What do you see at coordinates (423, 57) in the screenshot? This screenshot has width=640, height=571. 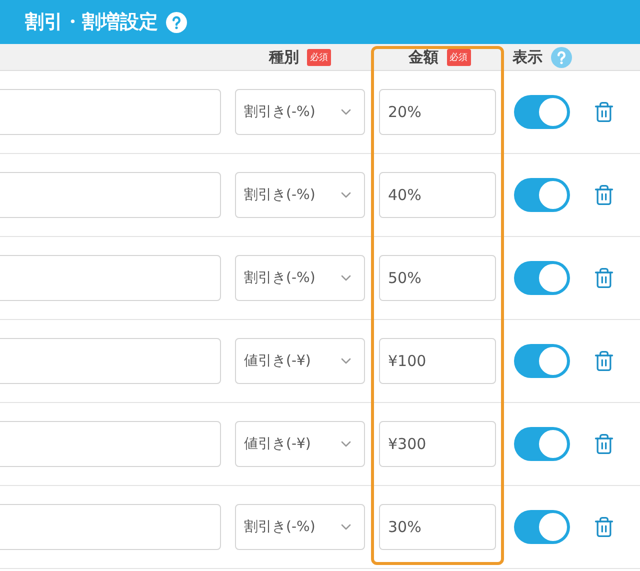 I see `column-header: 金額` at bounding box center [423, 57].